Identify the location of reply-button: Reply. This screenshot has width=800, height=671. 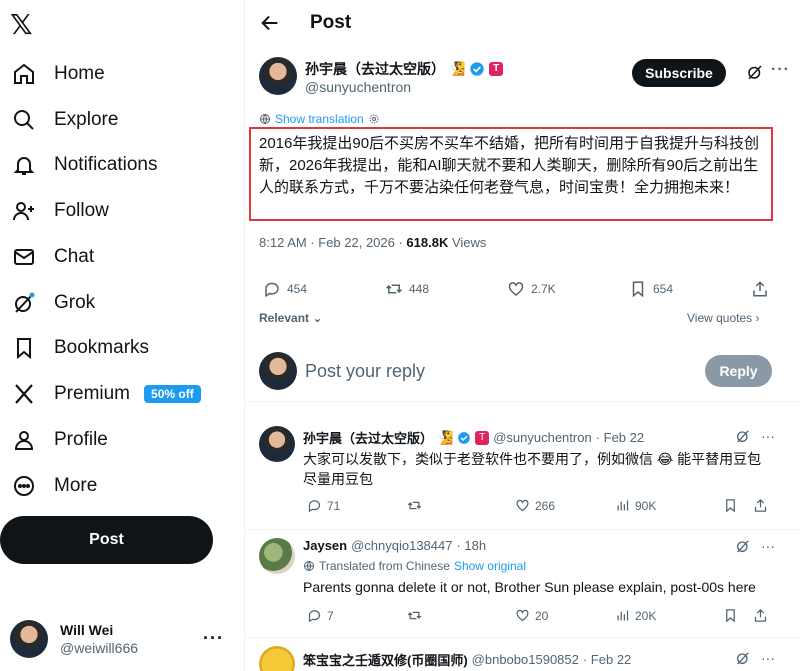
(738, 371).